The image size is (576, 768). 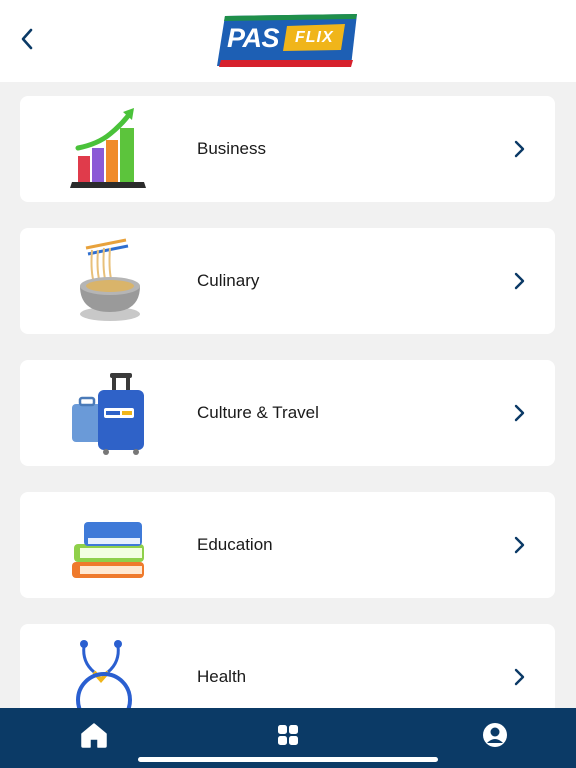 I want to click on tab-profile, so click(x=495, y=735).